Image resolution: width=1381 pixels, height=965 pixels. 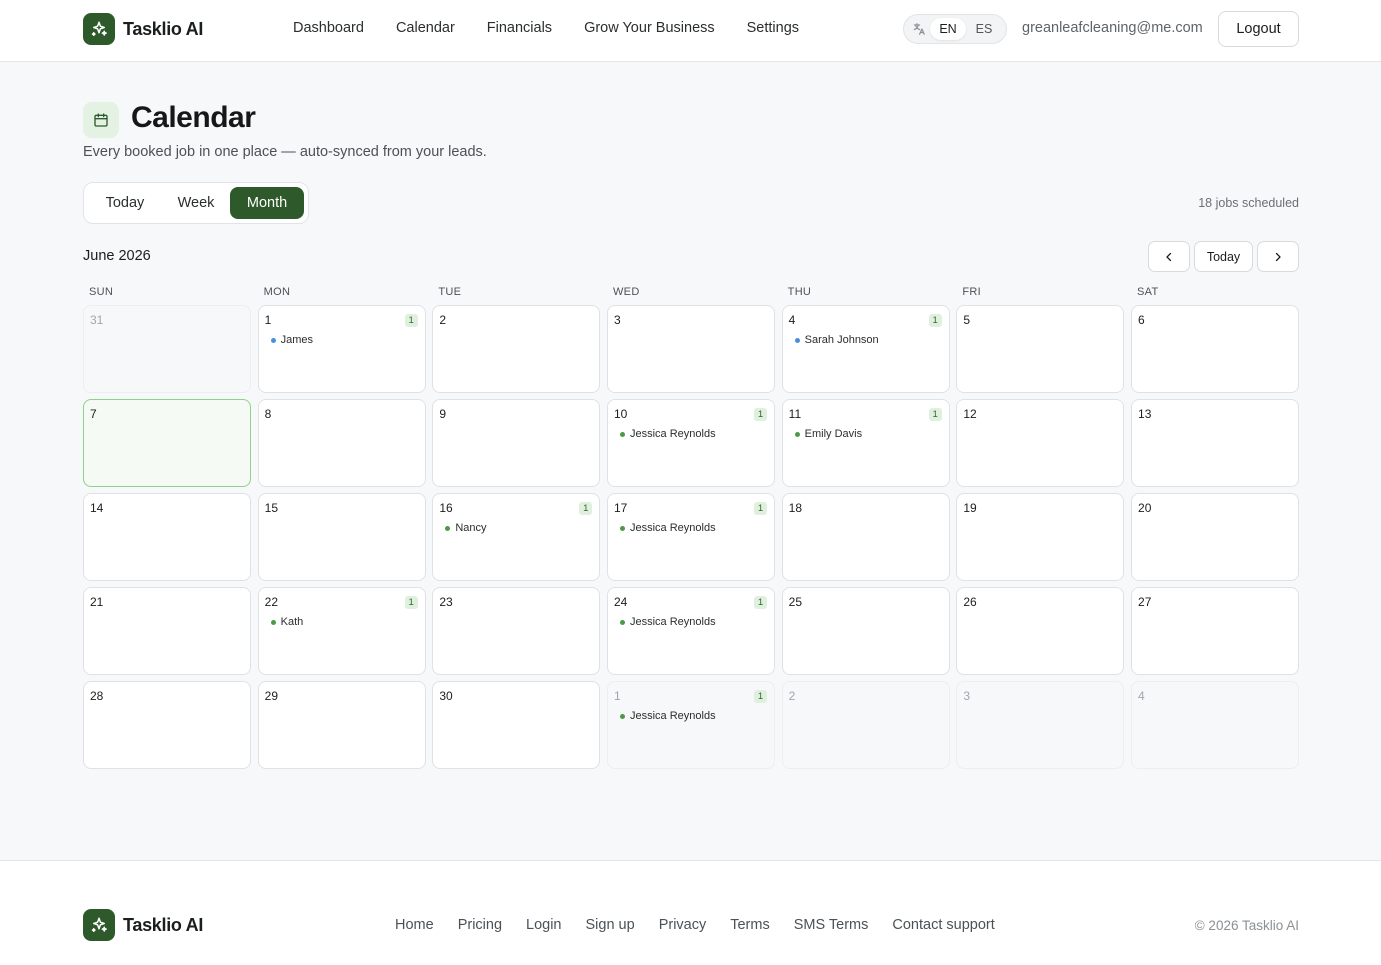 I want to click on footer-link-privacy: Privacy, so click(x=683, y=925).